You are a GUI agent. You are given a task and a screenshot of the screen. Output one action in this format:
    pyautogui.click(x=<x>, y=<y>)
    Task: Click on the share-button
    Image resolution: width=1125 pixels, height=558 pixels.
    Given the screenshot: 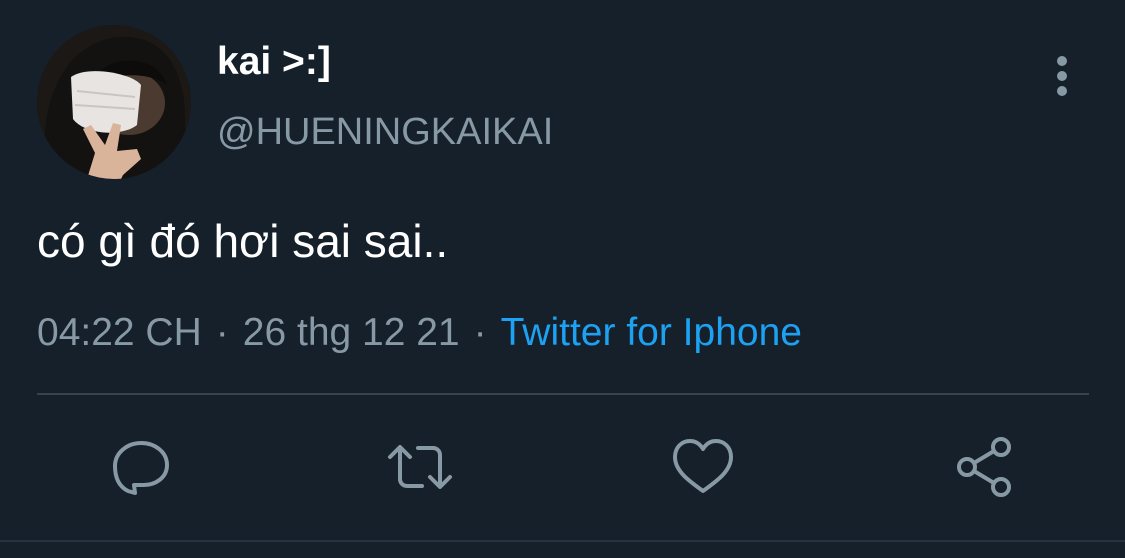 What is the action you would take?
    pyautogui.click(x=985, y=467)
    